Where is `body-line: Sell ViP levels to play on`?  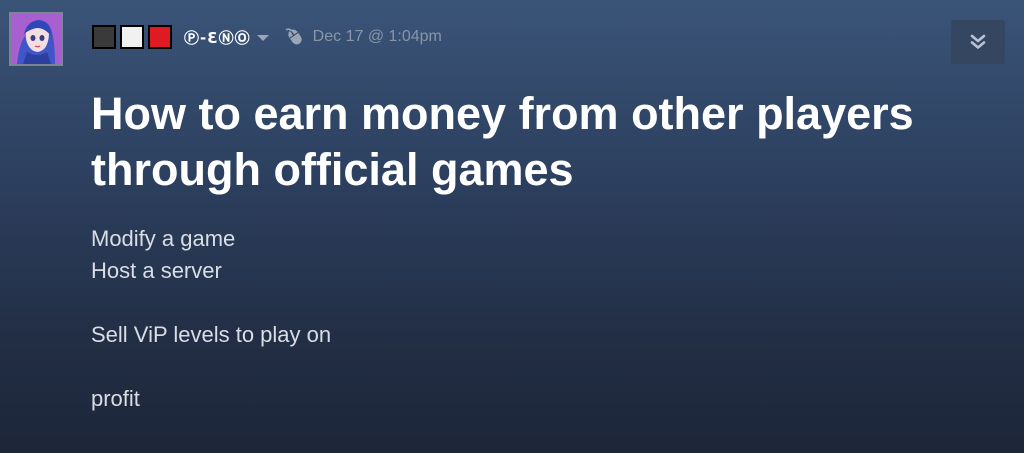
body-line: Sell ViP levels to play on is located at coordinates (211, 334).